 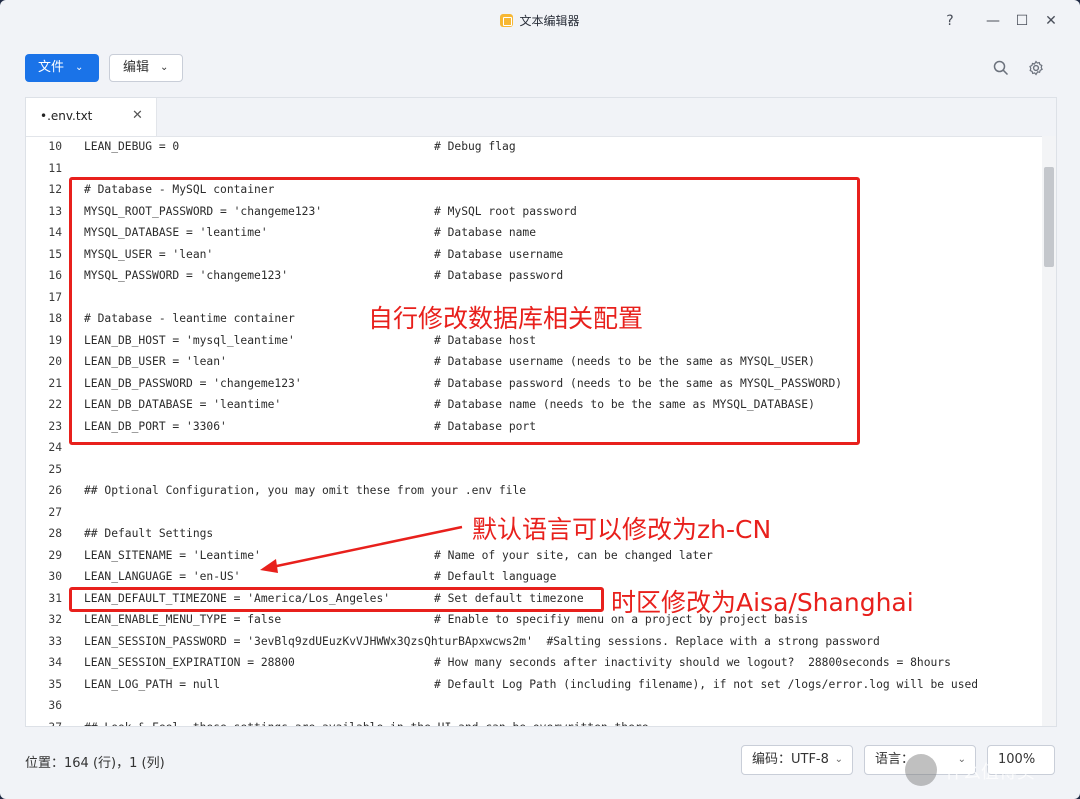 I want to click on code-line: 11, so click(x=531, y=168).